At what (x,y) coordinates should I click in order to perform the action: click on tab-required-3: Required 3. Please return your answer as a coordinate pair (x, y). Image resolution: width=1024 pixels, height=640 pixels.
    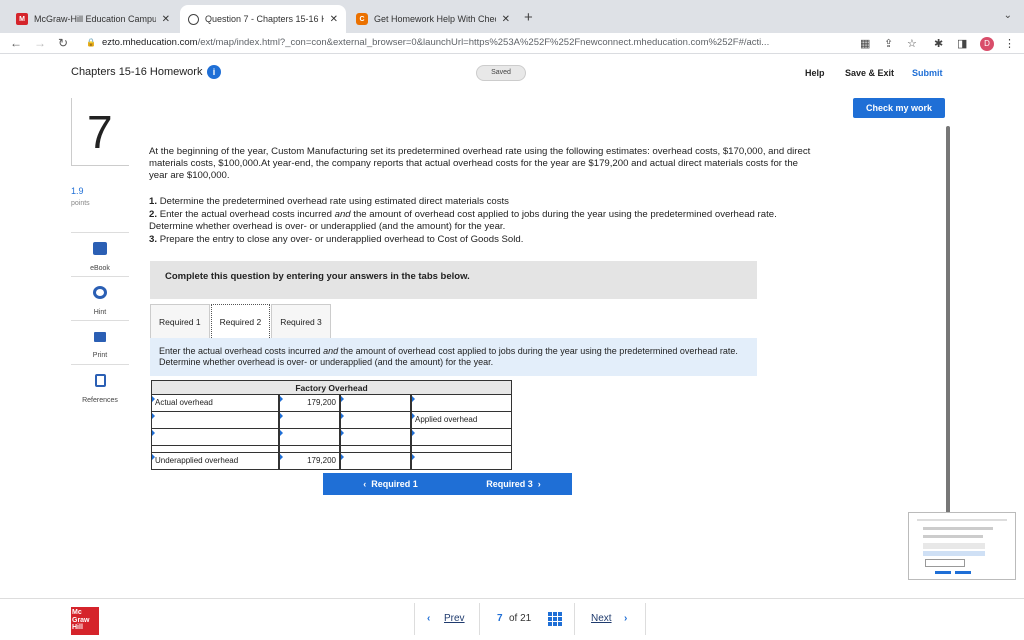
    Looking at the image, I should click on (301, 321).